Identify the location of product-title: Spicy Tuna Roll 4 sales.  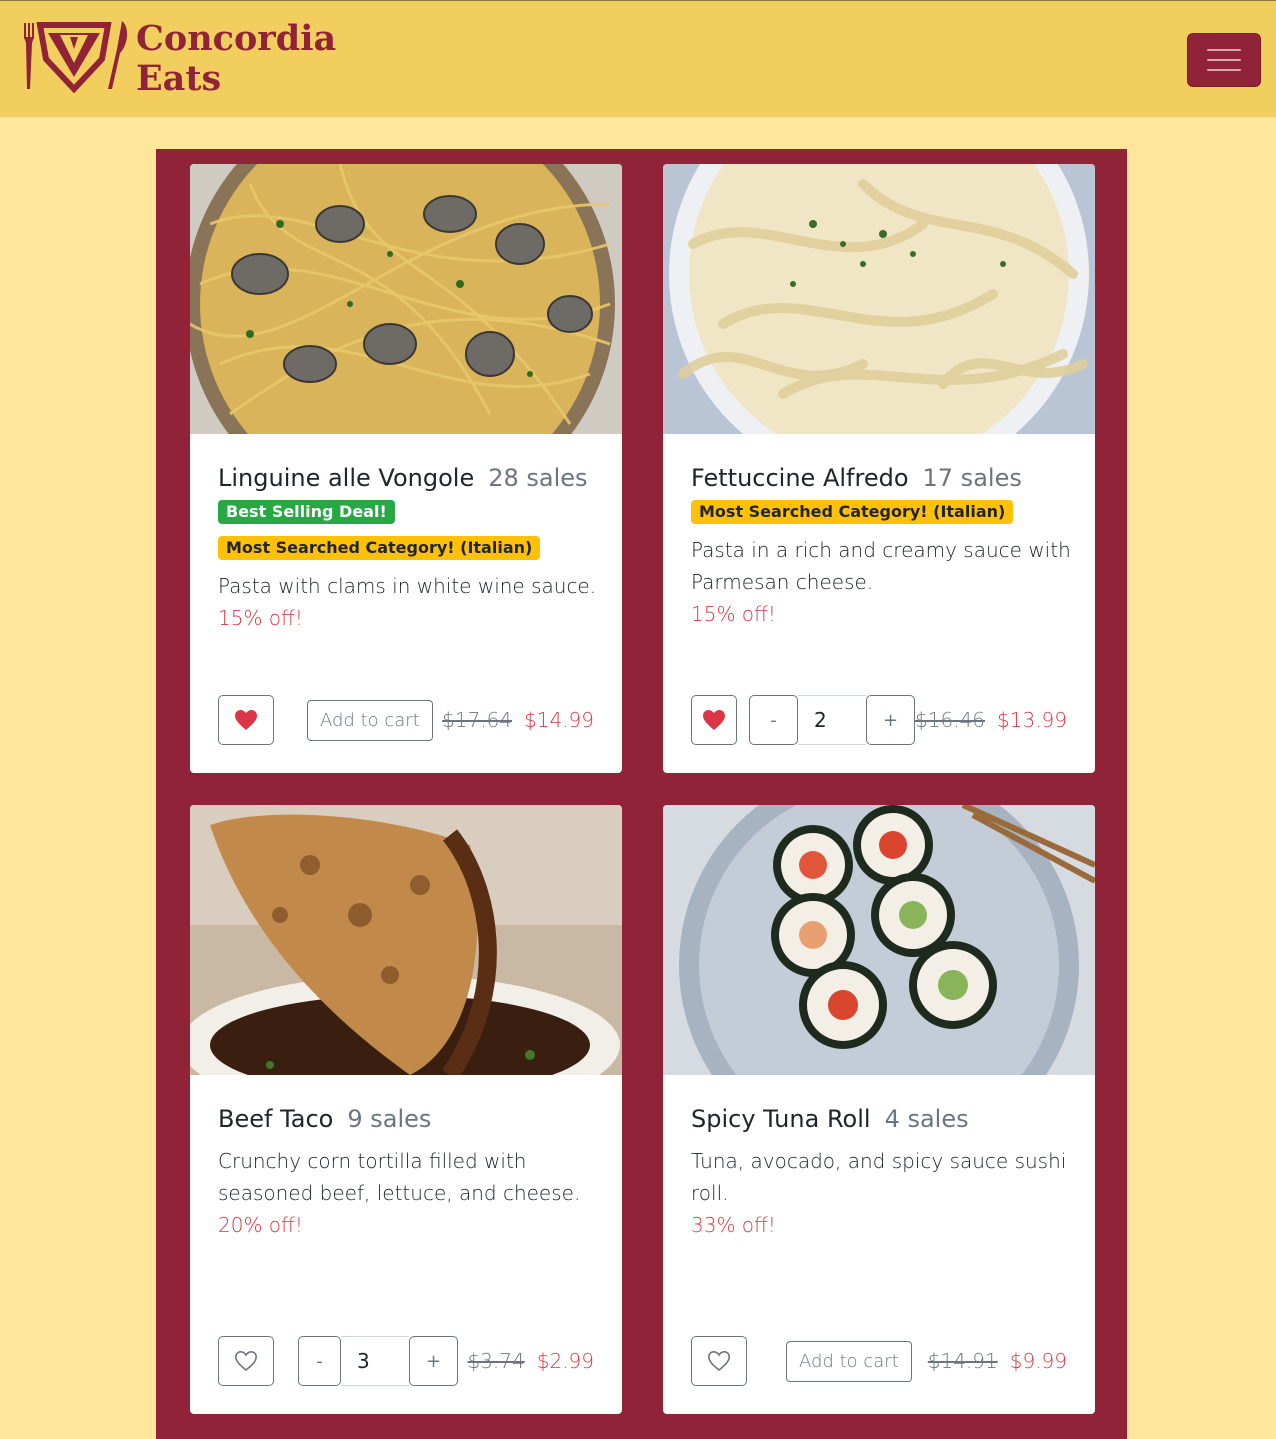
(881, 1119).